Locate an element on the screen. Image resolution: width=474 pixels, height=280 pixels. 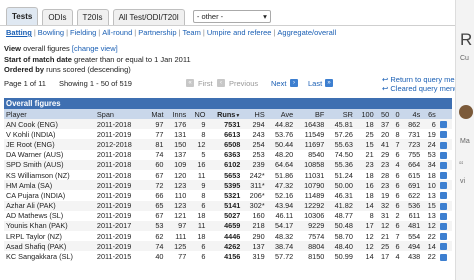
column-header-sr: SR is located at coordinates (340, 114).